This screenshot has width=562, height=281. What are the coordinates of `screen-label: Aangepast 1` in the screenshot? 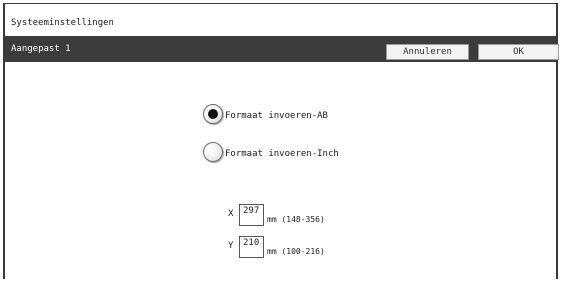 It's located at (41, 49).